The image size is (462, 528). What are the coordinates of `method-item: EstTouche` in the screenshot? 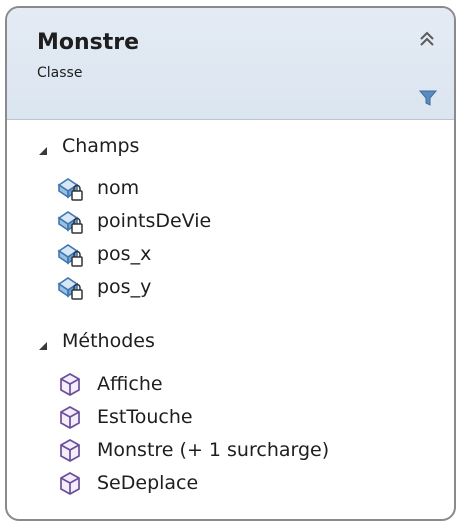 It's located at (230, 418).